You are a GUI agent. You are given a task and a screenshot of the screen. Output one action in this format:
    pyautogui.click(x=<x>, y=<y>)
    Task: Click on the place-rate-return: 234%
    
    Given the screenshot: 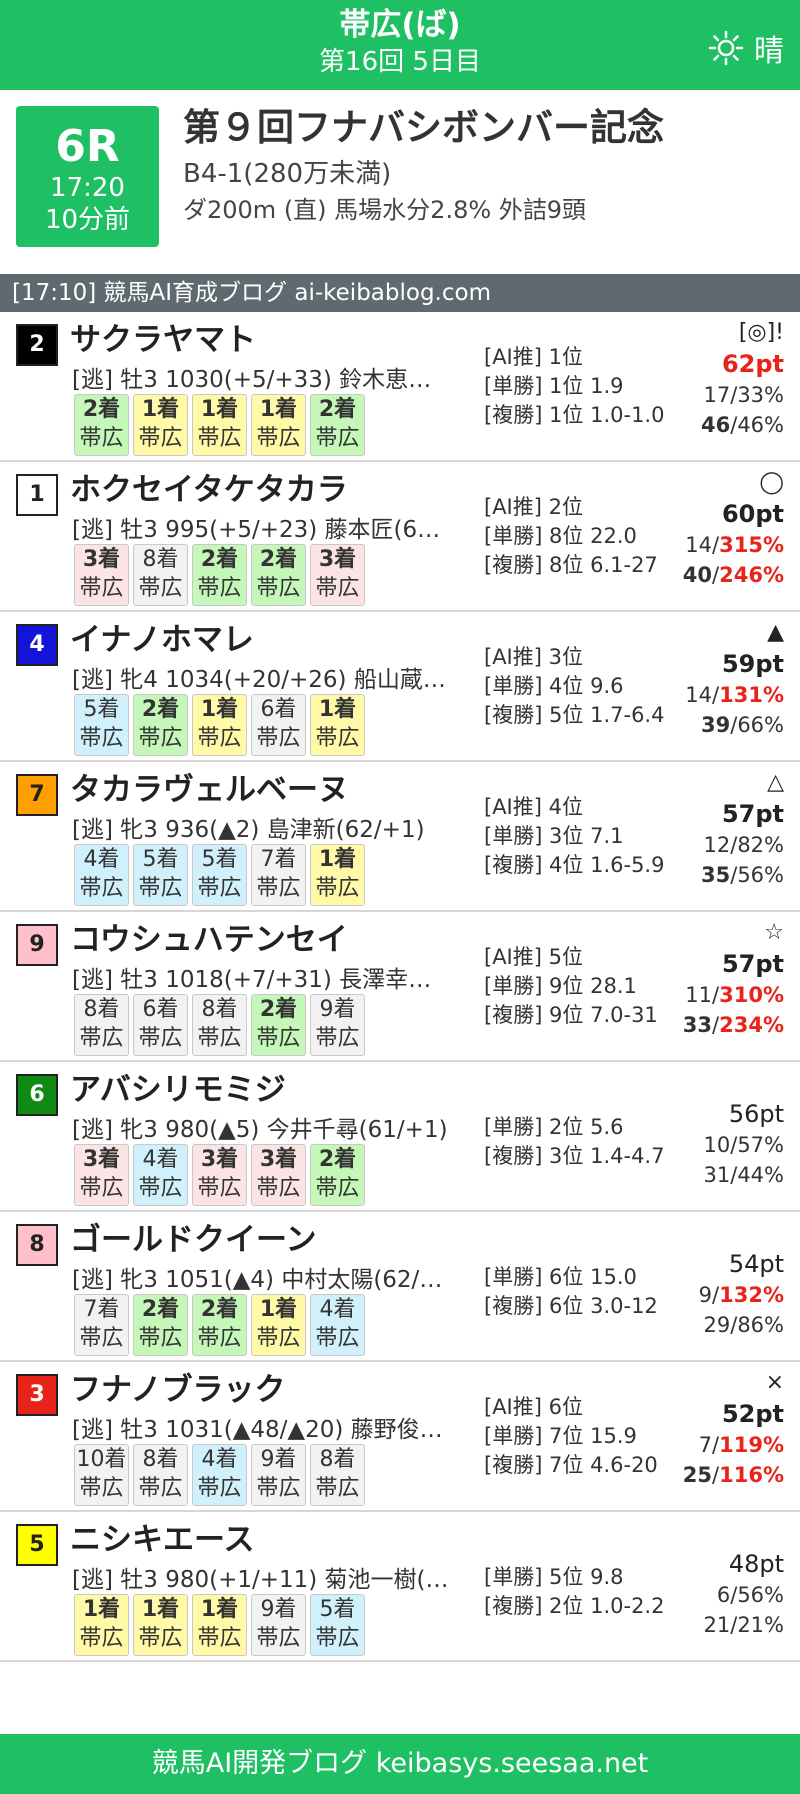 What is the action you would take?
    pyautogui.click(x=751, y=1025)
    